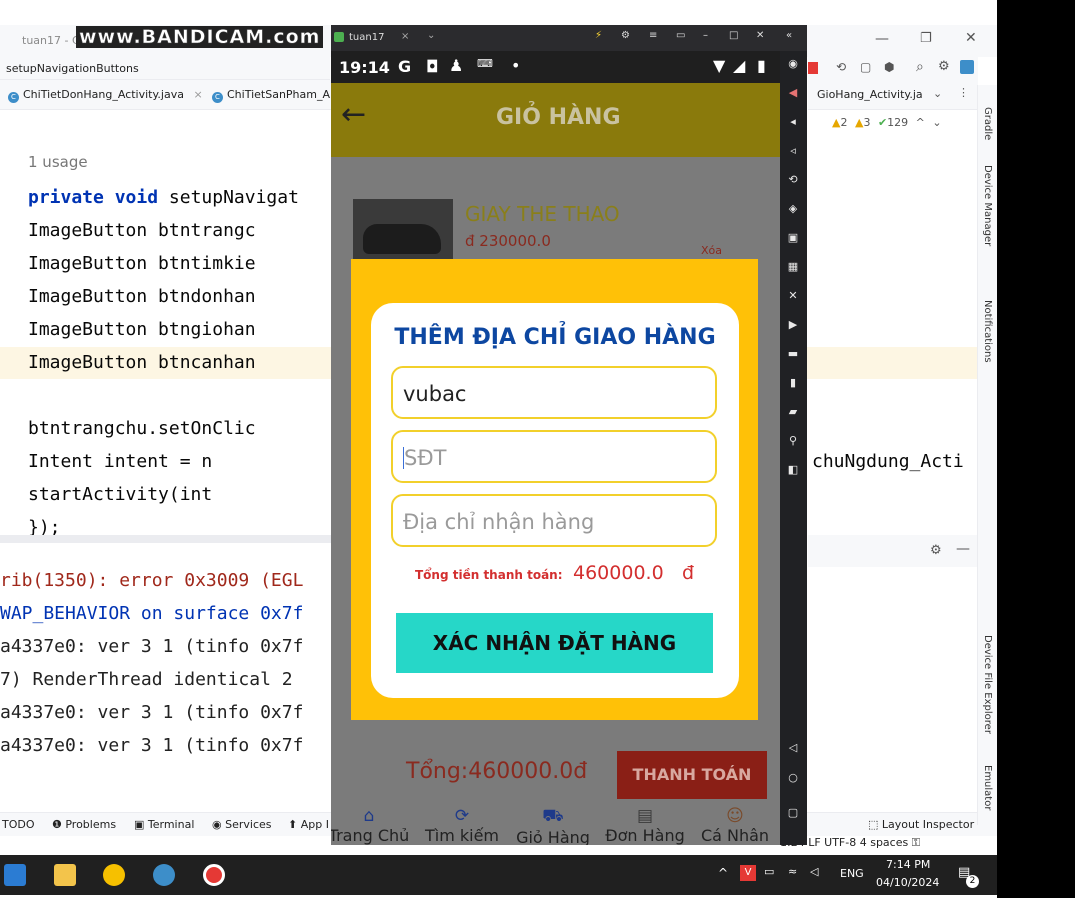 The image size is (1075, 898). Describe the element at coordinates (65, 875) in the screenshot. I see `file-explorer-icon` at that location.